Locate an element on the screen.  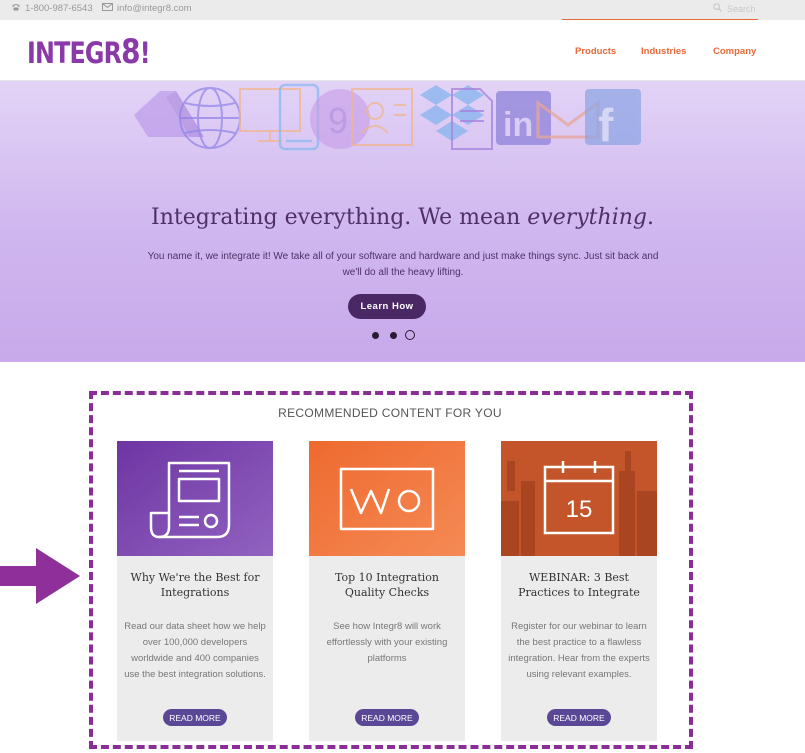
phone-icon is located at coordinates (16, 8).